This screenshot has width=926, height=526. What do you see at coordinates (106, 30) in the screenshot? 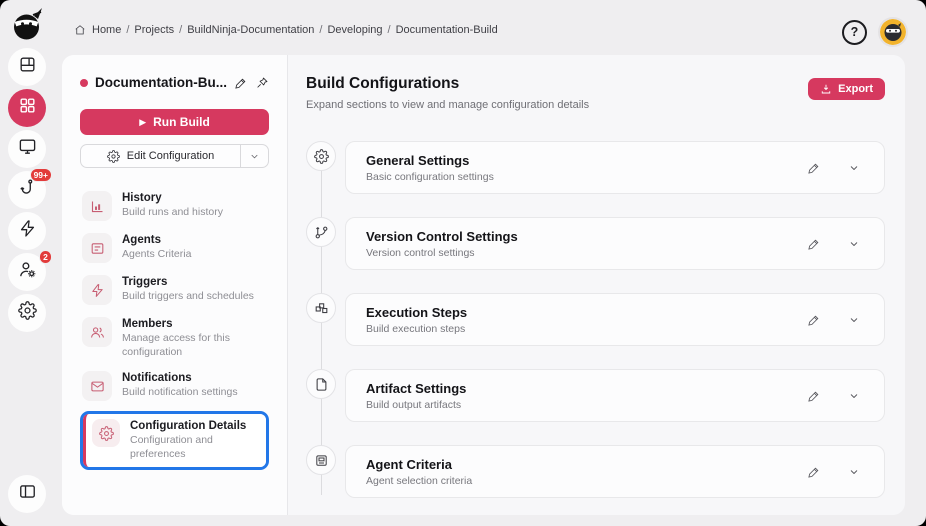
I see `breadcrumb-home: Home` at bounding box center [106, 30].